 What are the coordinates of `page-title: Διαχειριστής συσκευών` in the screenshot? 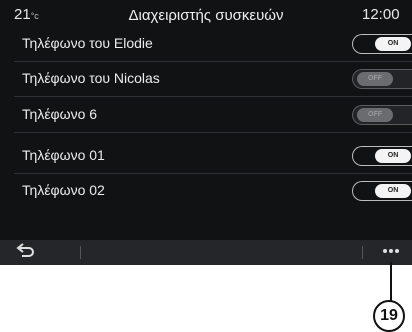 It's located at (206, 15).